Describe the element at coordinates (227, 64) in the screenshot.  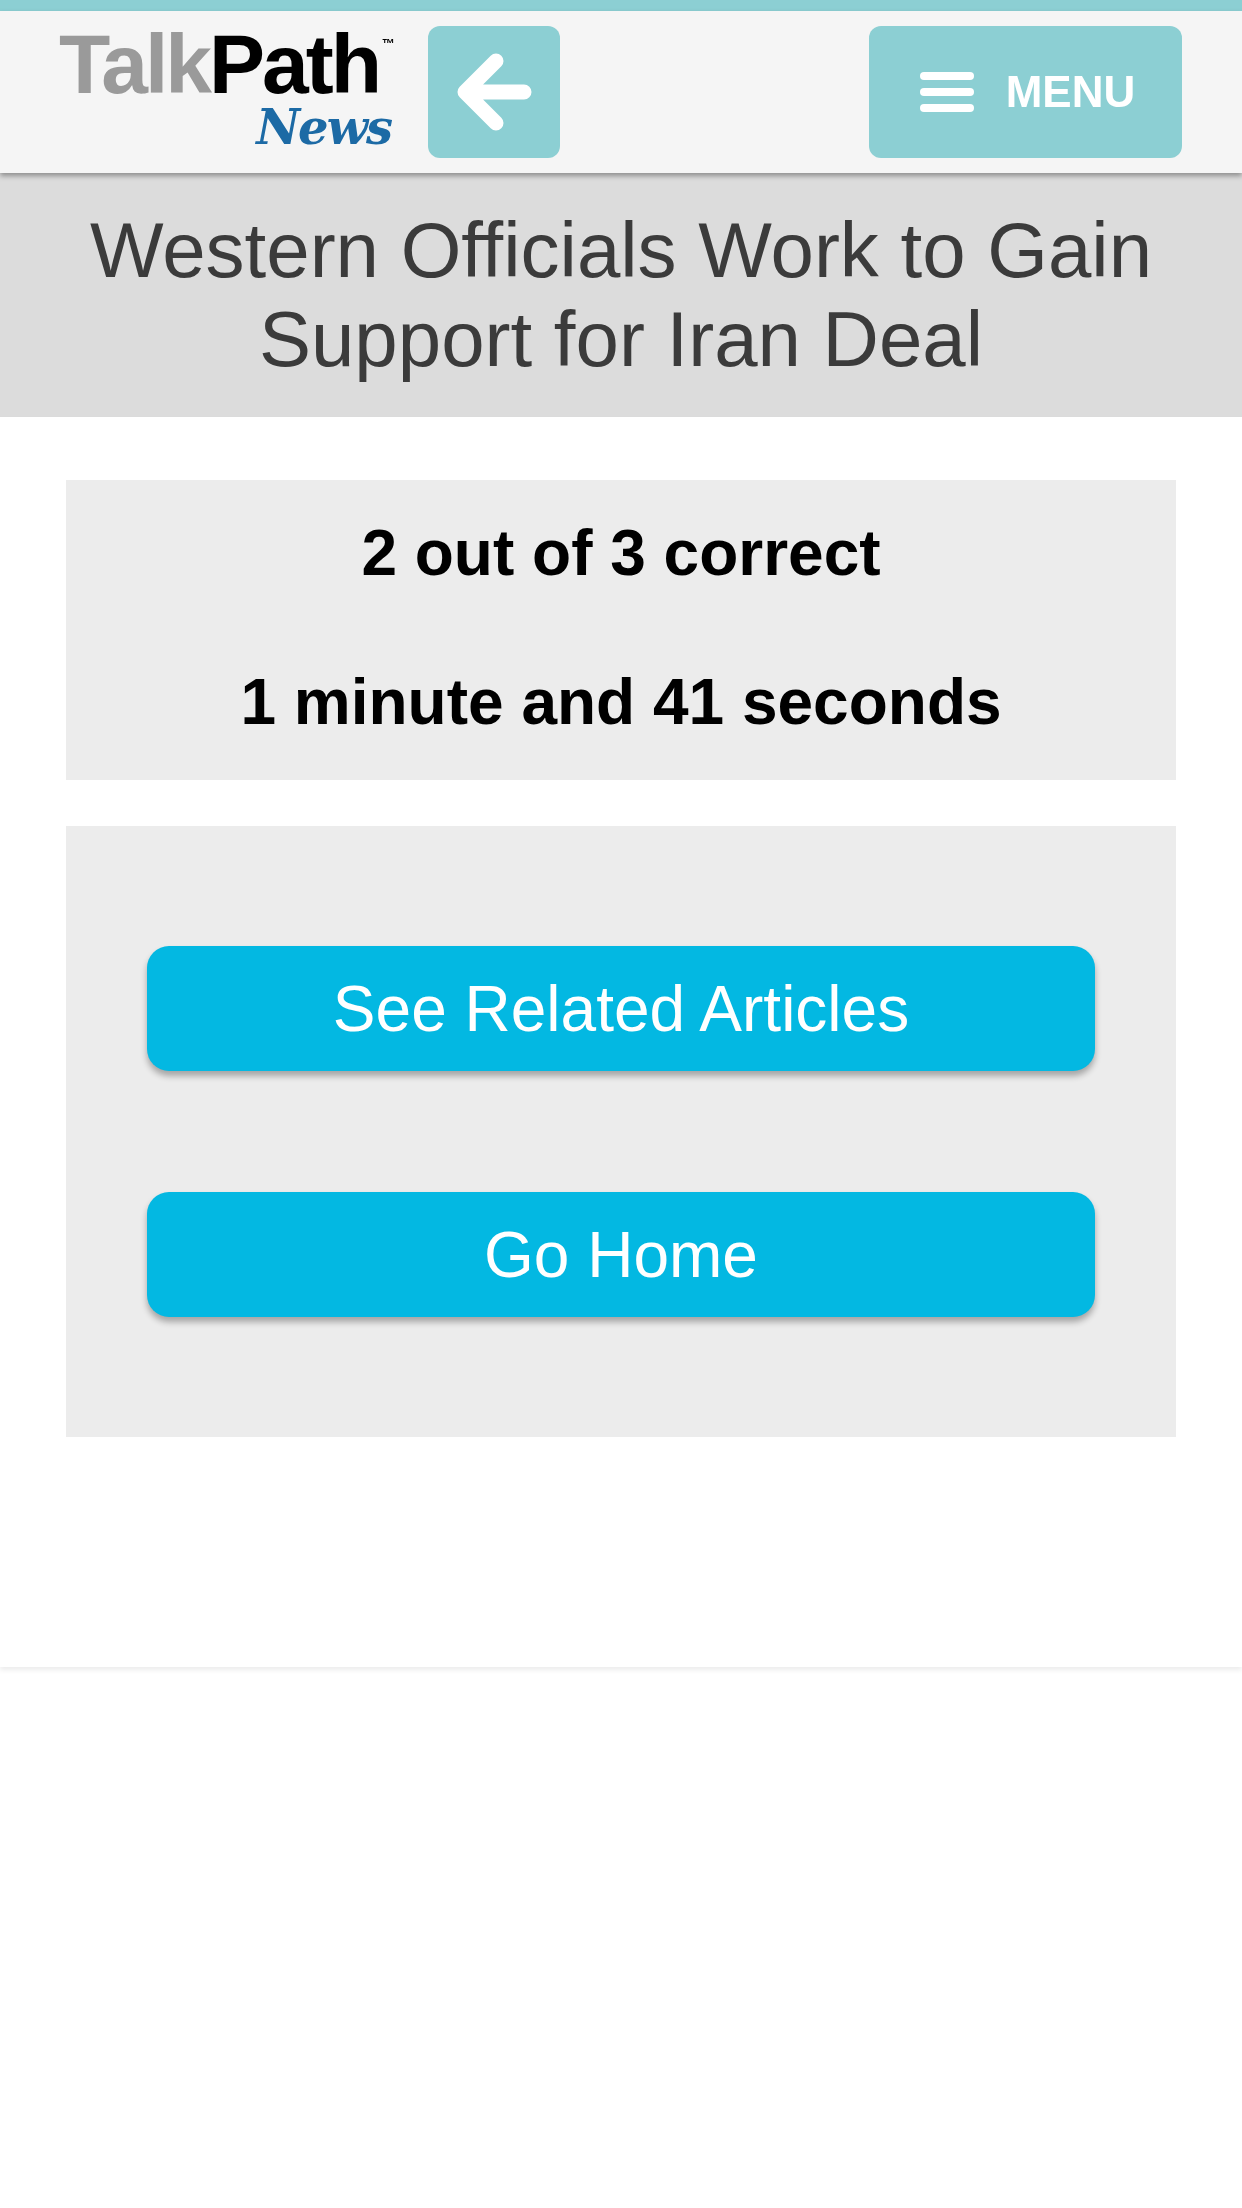
I see `logo-wordmark: TalkPath™` at that location.